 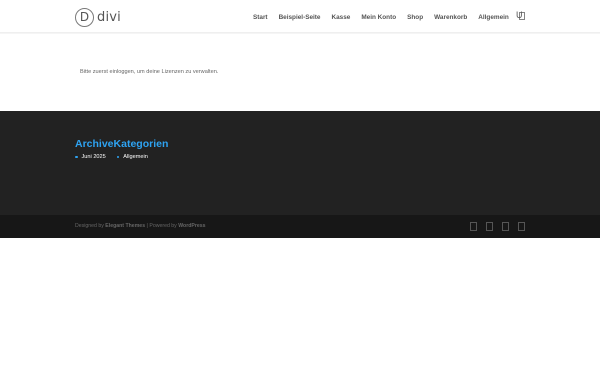 I want to click on nav-item-beispiel-seite: Beispiel-Seite, so click(x=300, y=17).